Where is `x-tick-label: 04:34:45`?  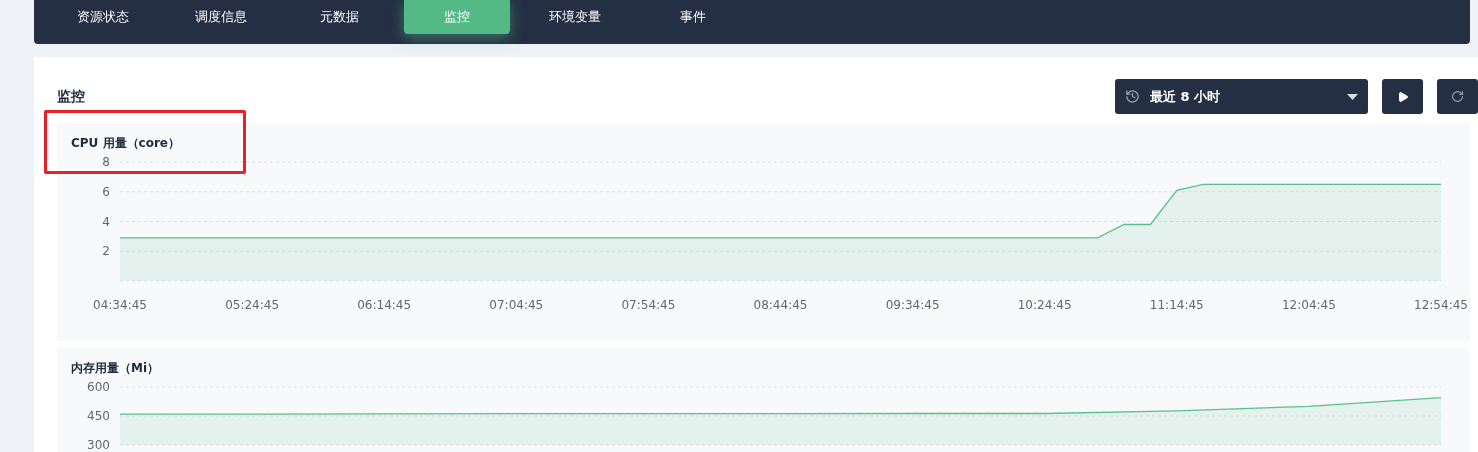 x-tick-label: 04:34:45 is located at coordinates (120, 305).